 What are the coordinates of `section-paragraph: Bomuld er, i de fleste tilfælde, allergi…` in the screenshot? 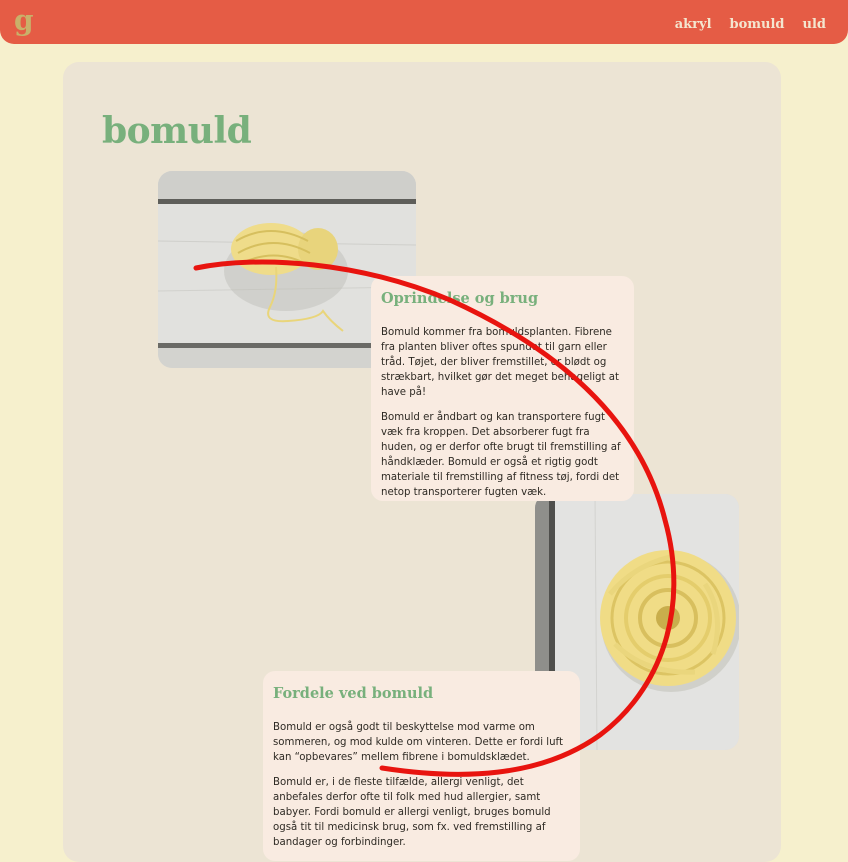 It's located at (412, 812).